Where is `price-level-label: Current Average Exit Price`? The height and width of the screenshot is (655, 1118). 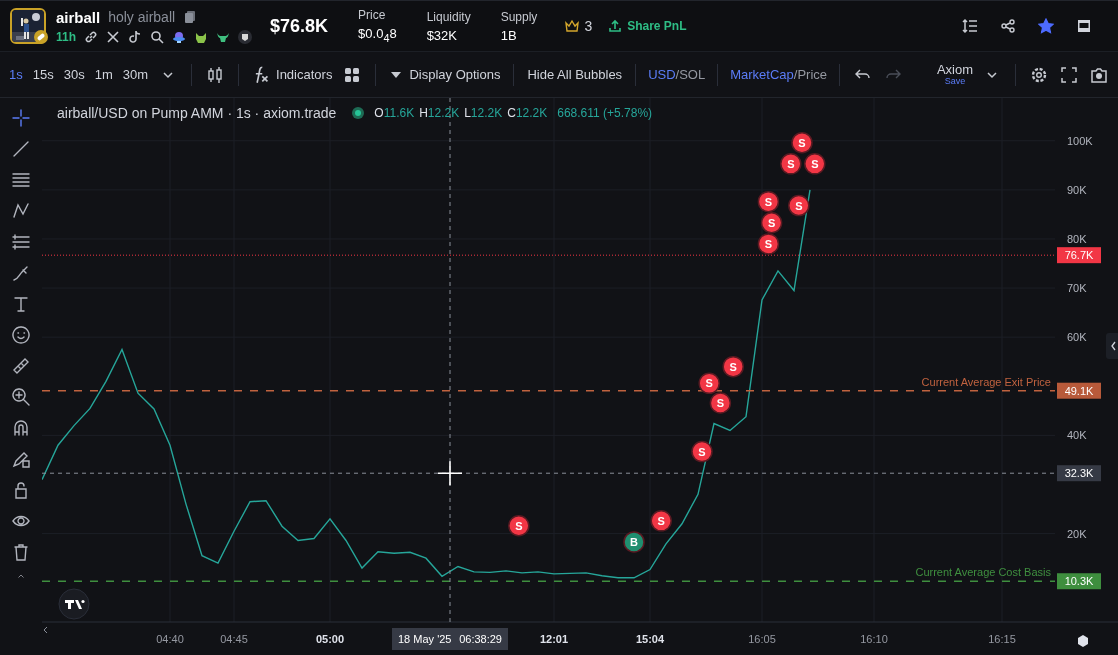
price-level-label: Current Average Exit Price is located at coordinates (986, 381).